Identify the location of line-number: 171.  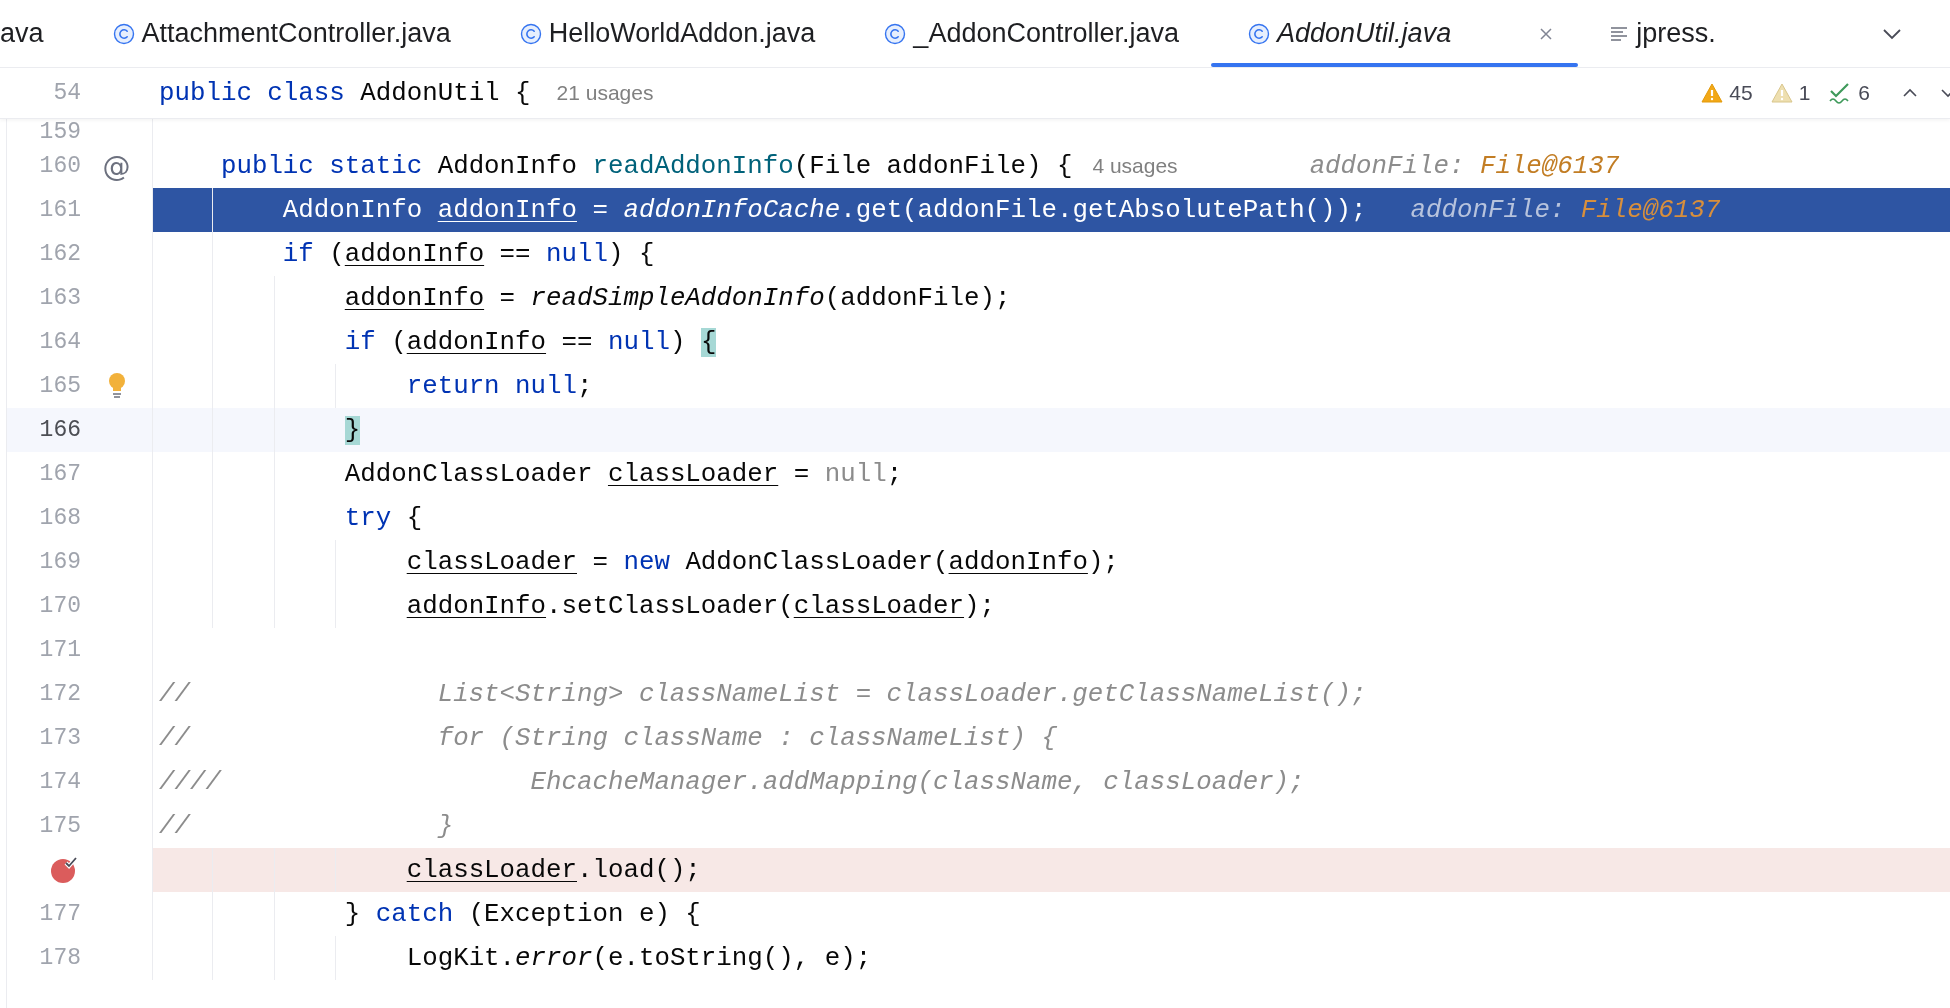
(60, 650).